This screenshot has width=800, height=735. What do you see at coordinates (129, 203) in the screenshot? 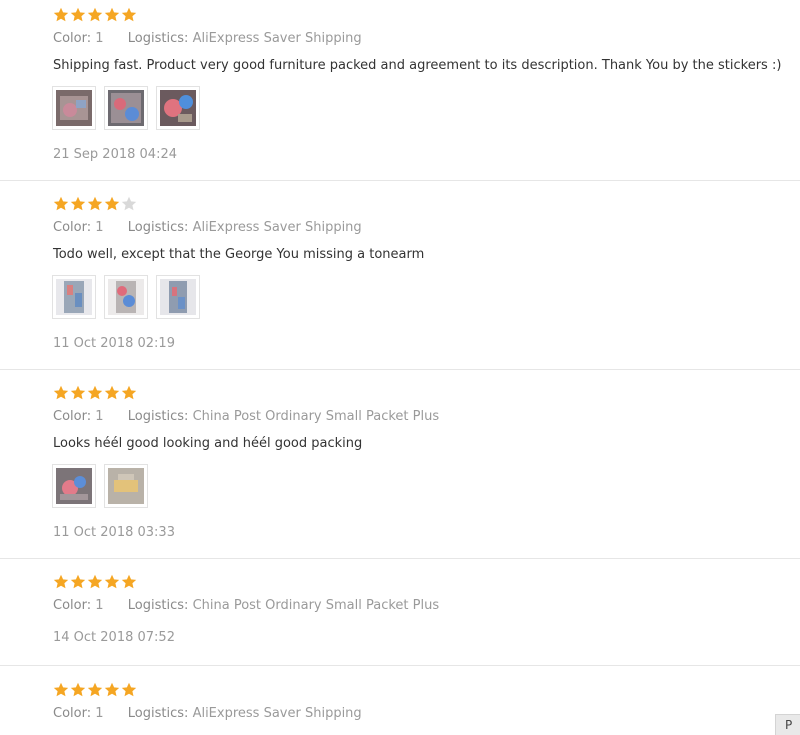
I see `star-empty-icon` at bounding box center [129, 203].